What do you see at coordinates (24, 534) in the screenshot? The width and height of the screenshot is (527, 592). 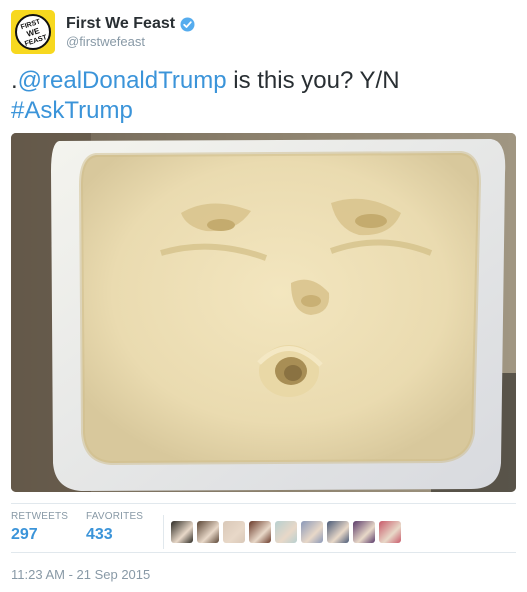 I see `retweets-count: 297` at bounding box center [24, 534].